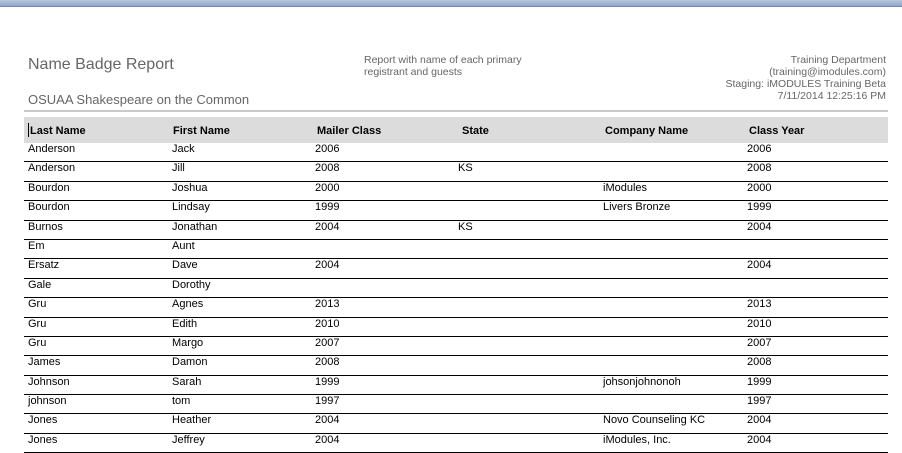 This screenshot has height=453, width=902. Describe the element at coordinates (759, 149) in the screenshot. I see `cell-class-year: 2006` at that location.